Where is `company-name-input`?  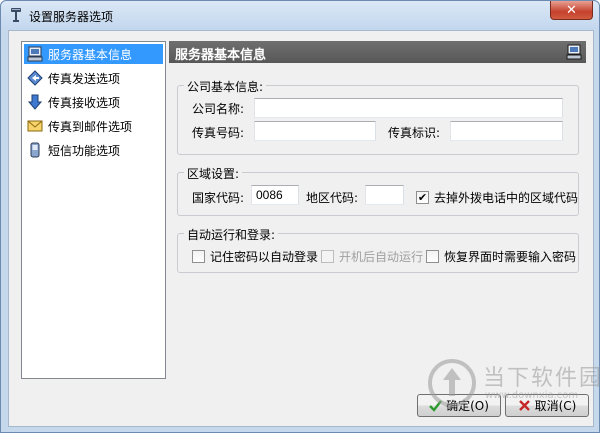 company-name-input is located at coordinates (408, 108).